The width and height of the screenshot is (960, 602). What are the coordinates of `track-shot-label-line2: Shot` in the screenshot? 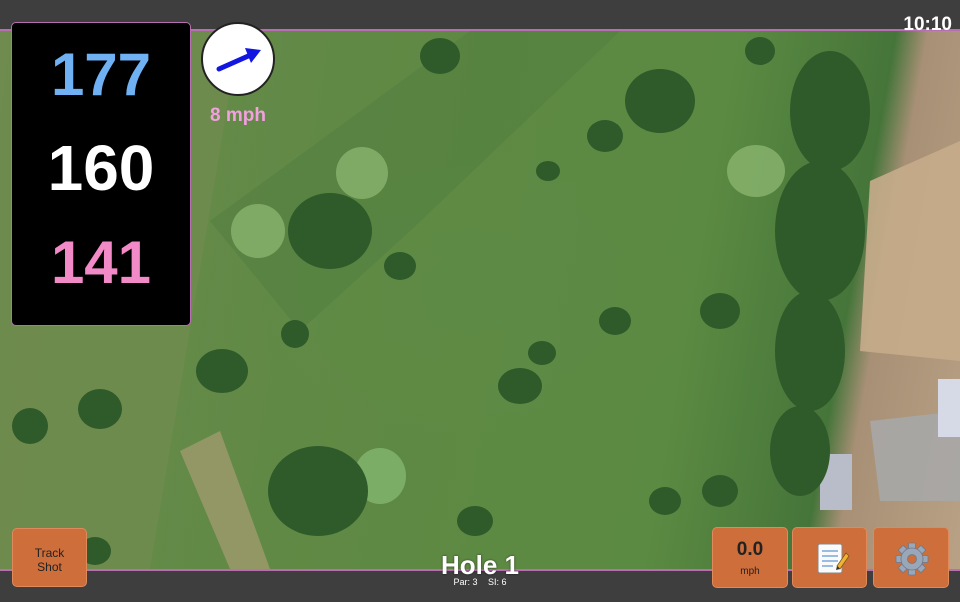 It's located at (49, 567).